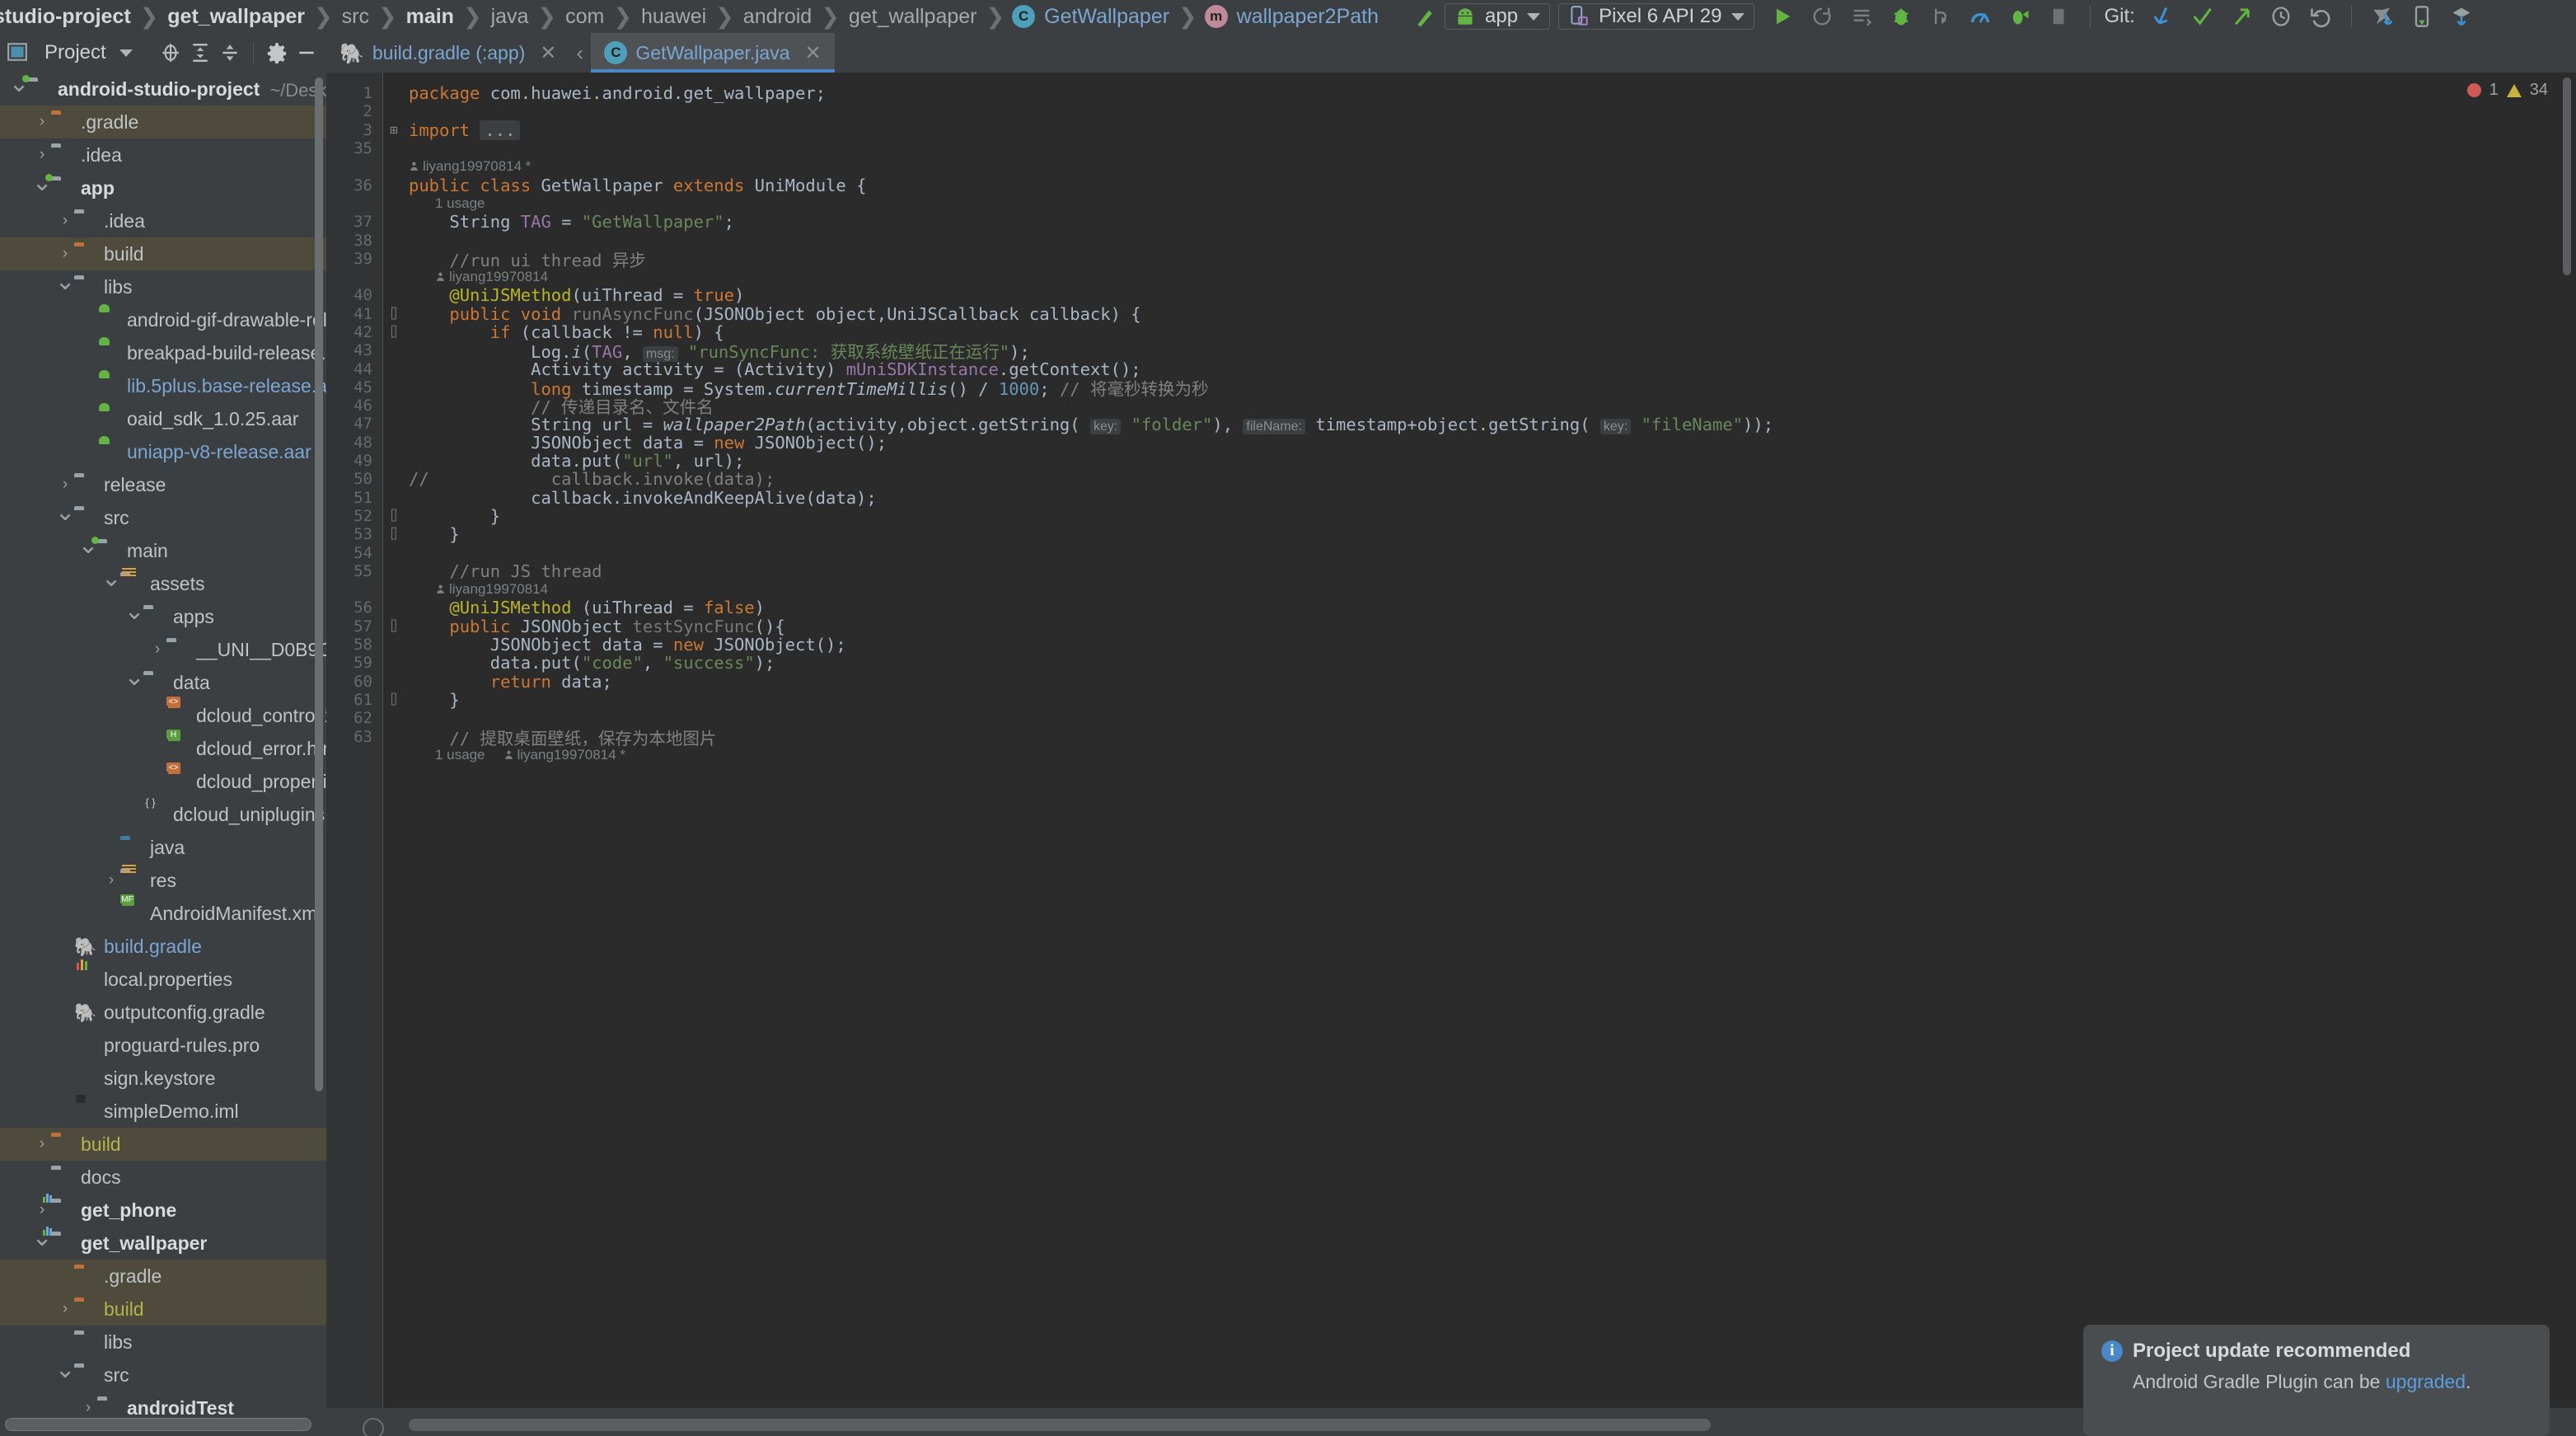  I want to click on chevron-down-icon, so click(126, 53).